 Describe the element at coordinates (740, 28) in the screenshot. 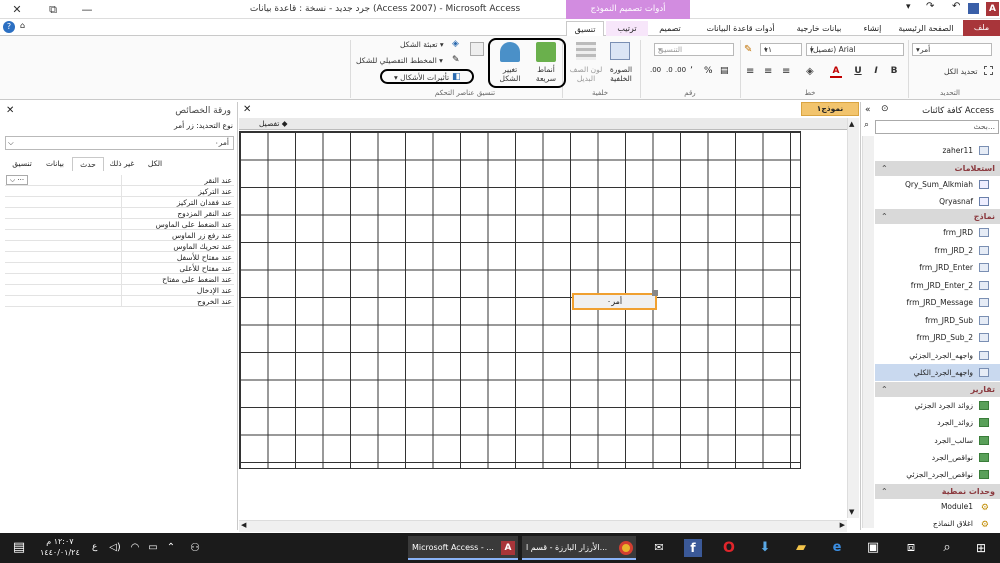

I see `tab-database-tools: أدوات قاعدة البيانات` at that location.